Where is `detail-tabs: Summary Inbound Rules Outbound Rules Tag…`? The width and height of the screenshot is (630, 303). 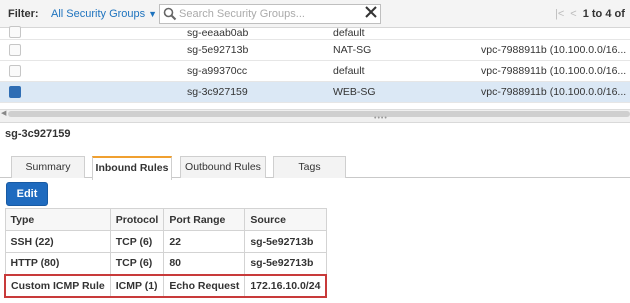 detail-tabs: Summary Inbound Rules Outbound Rules Tag… is located at coordinates (315, 166).